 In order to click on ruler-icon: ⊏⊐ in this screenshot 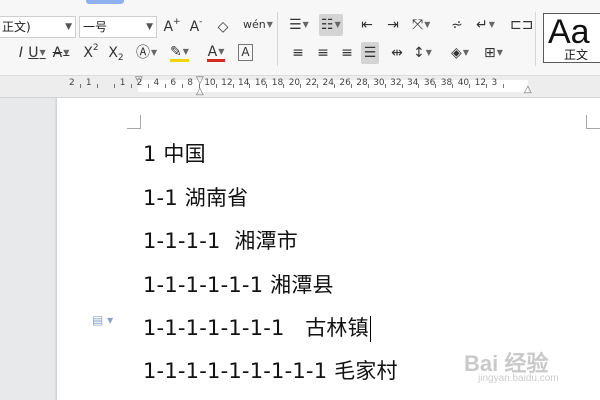, I will do `click(522, 25)`.